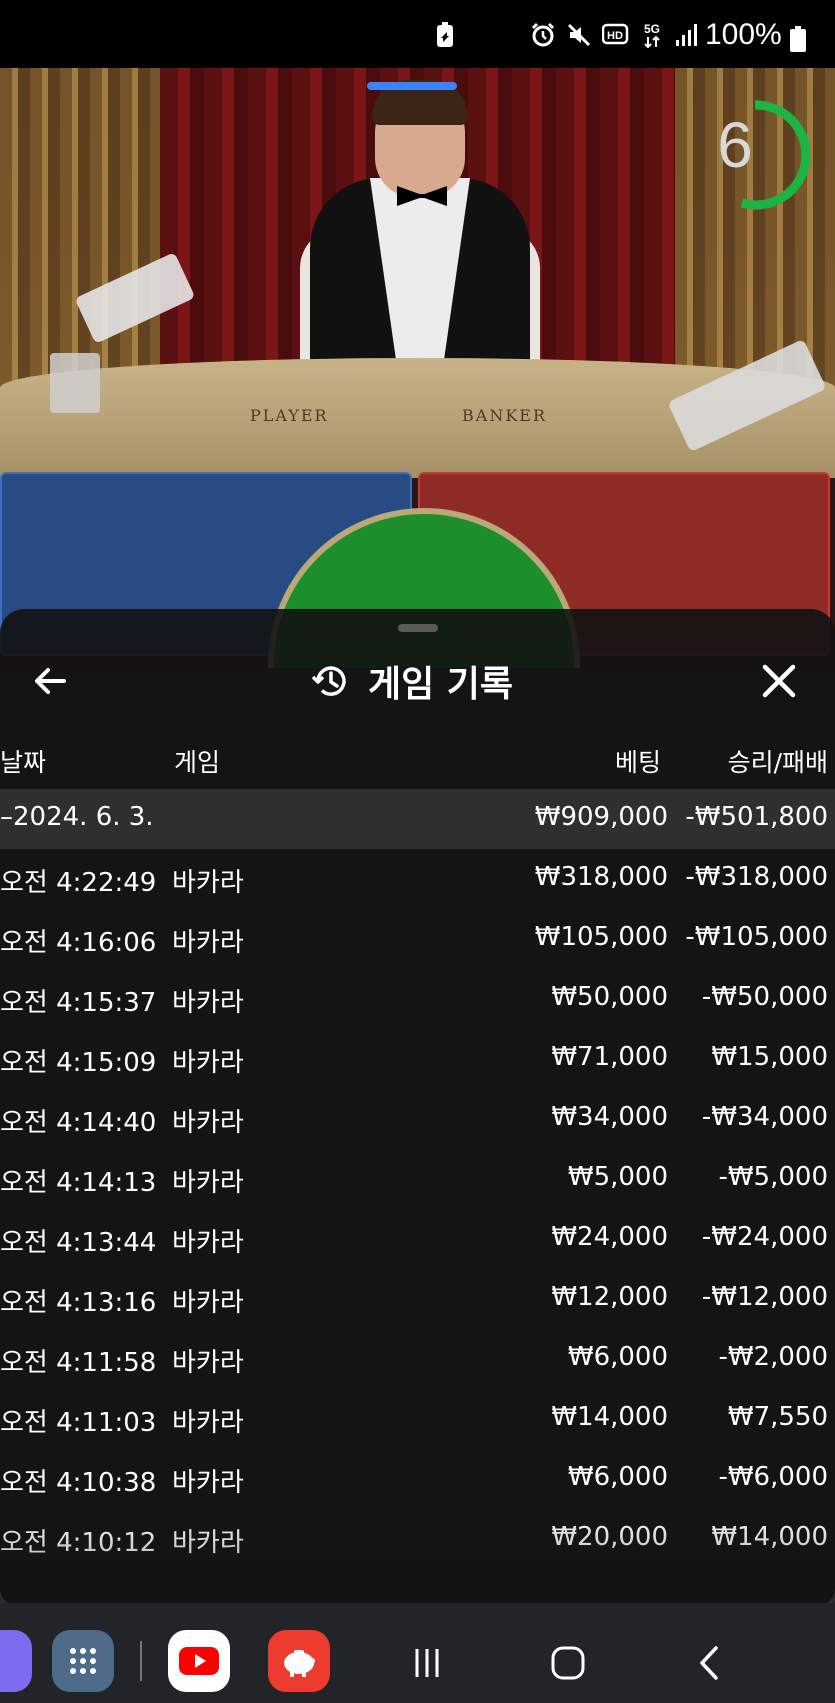  What do you see at coordinates (756, 877) in the screenshot?
I see `row-result: -₩318,000` at bounding box center [756, 877].